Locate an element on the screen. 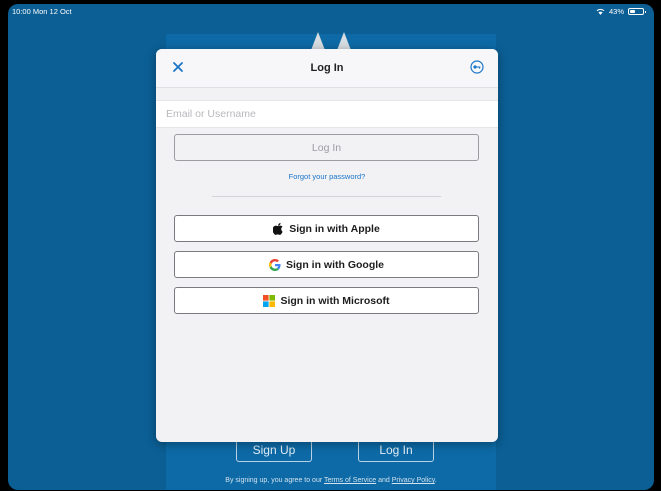  sign-in-with-apple-button: Sign in with Apple is located at coordinates (326, 228).